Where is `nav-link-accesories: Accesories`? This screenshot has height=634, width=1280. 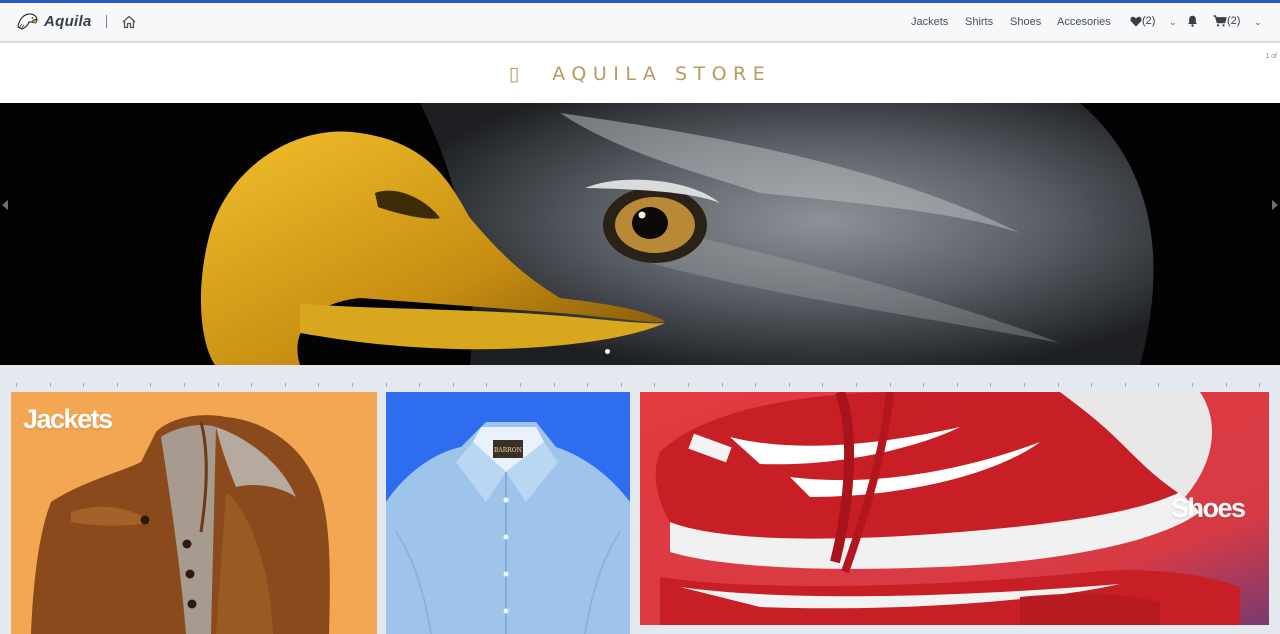
nav-link-accesories: Accesories is located at coordinates (1084, 22).